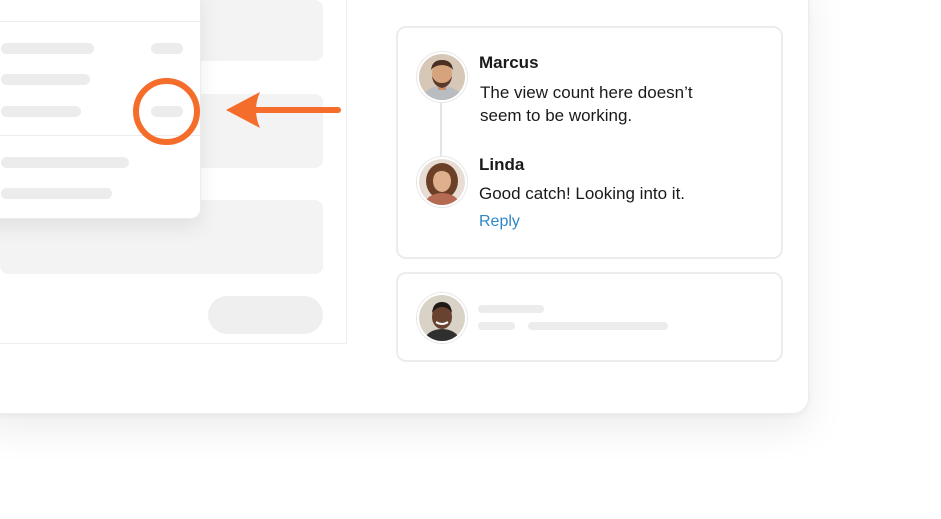  I want to click on arrow-left-icon, so click(283, 110).